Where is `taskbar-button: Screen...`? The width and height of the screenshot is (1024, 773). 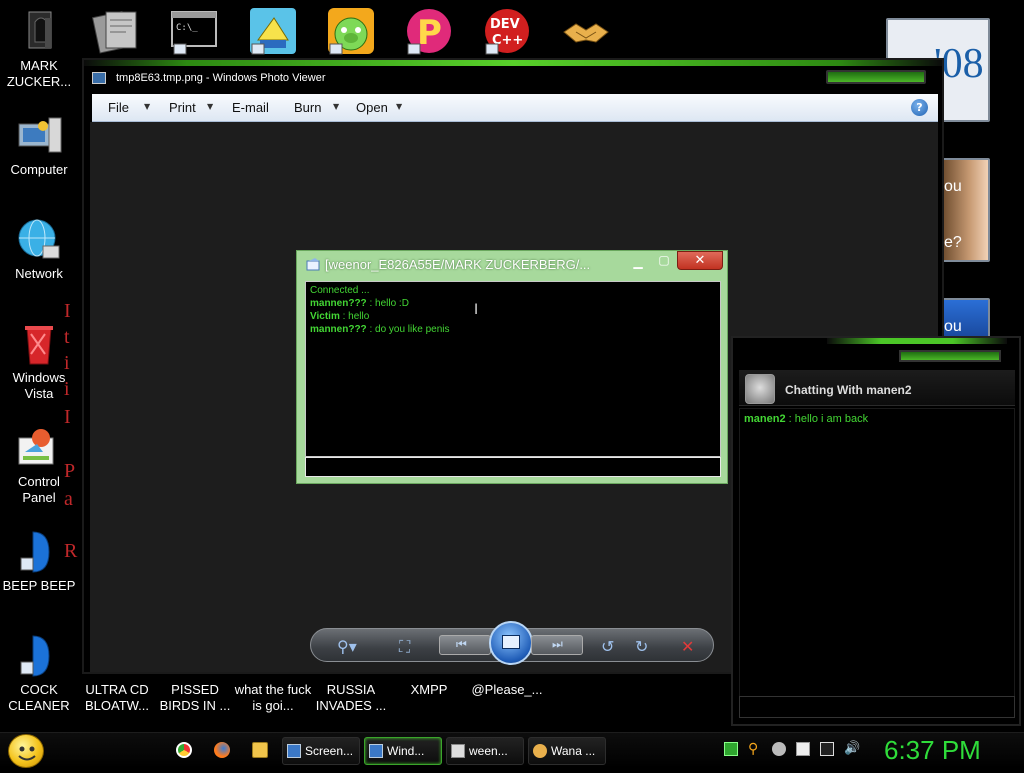
taskbar-button: Screen... is located at coordinates (321, 751).